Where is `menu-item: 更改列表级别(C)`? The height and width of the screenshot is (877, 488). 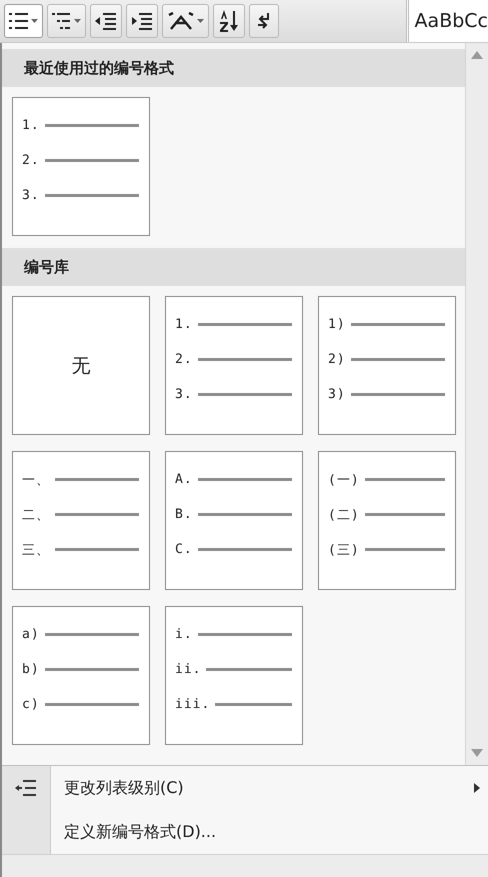
menu-item: 更改列表级别(C) is located at coordinates (245, 788).